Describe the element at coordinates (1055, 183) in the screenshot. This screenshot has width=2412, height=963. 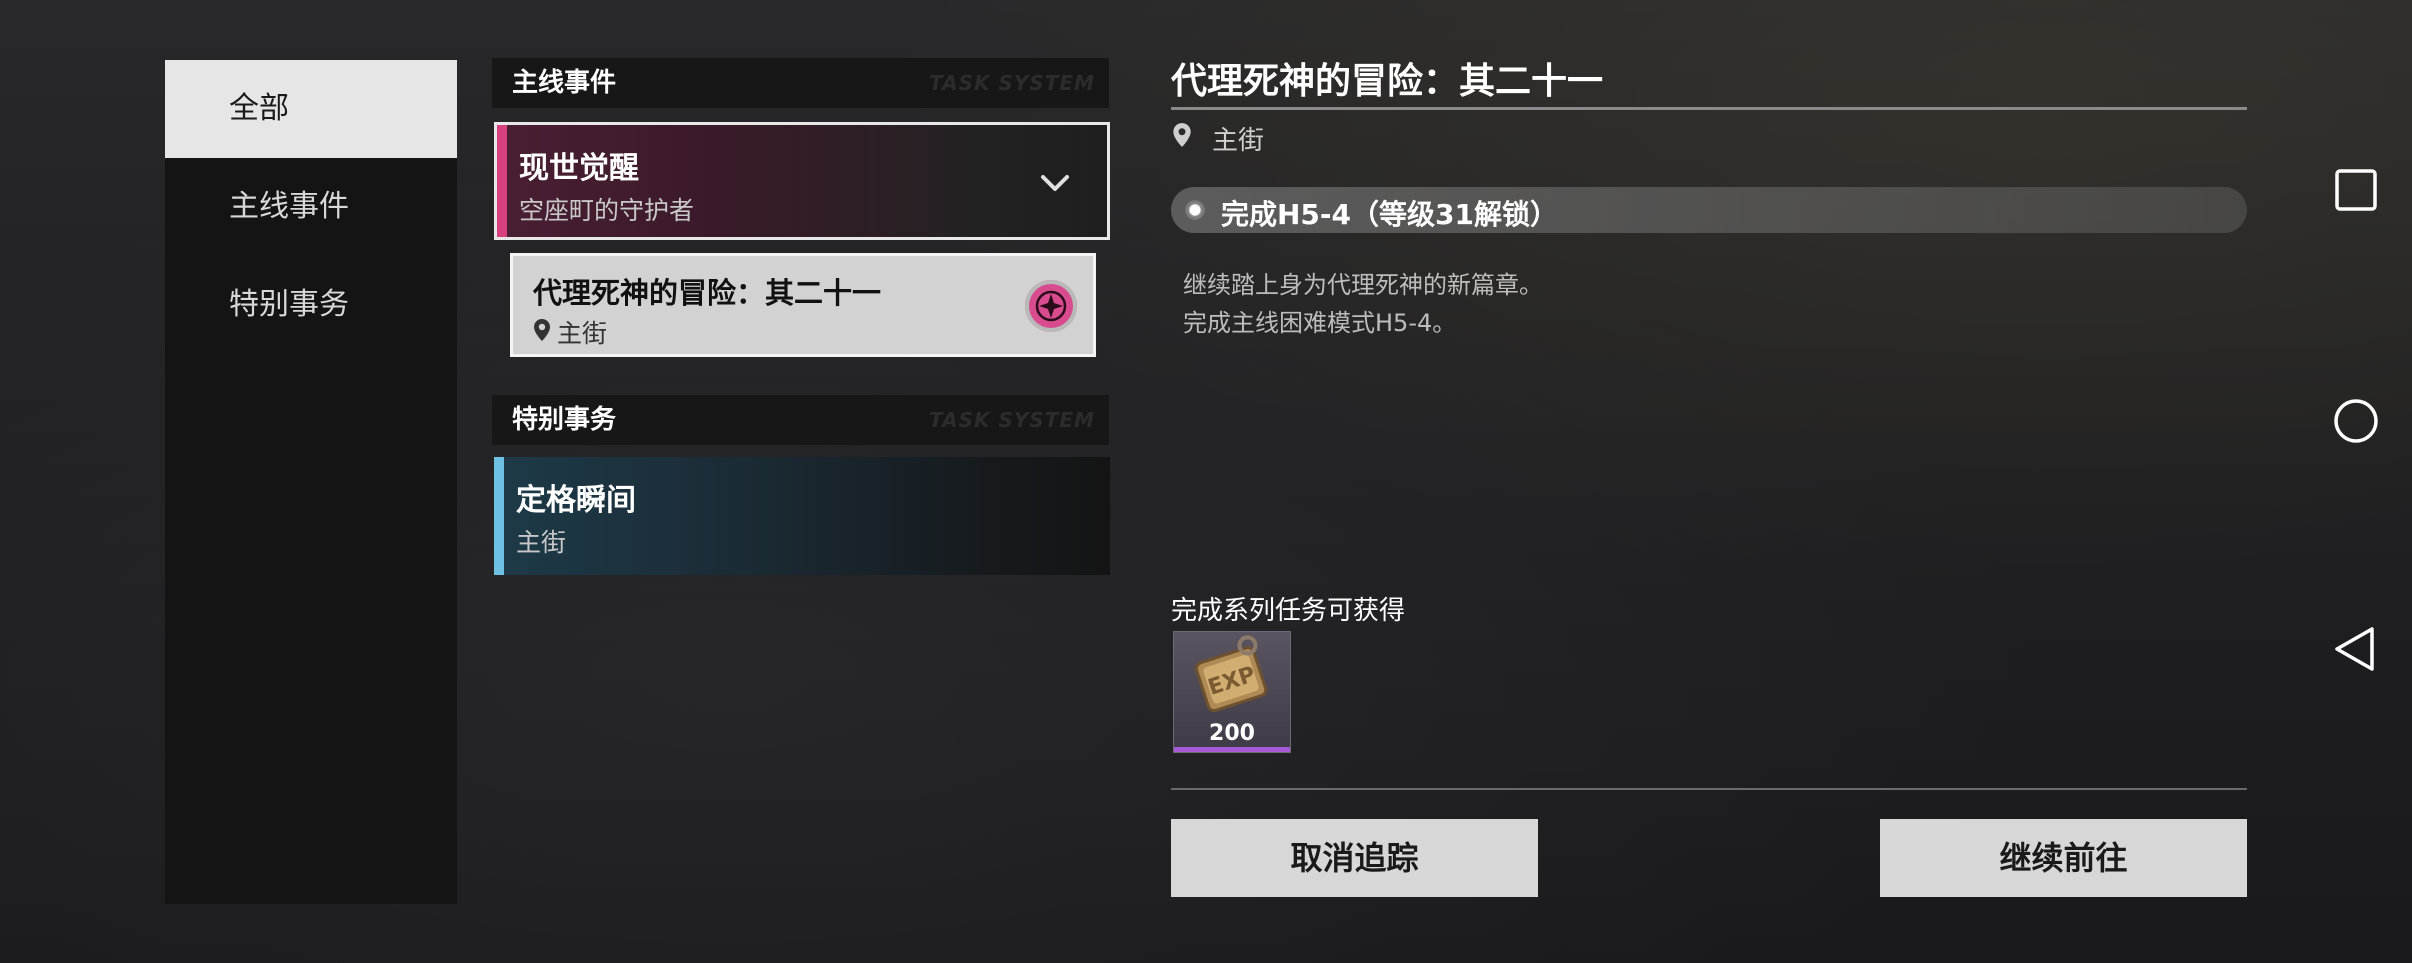
I see `chevron-down-icon` at that location.